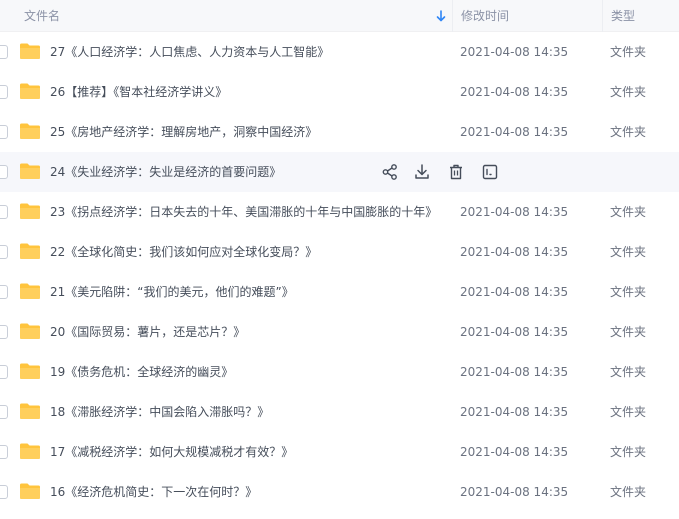 This screenshot has width=679, height=519. What do you see at coordinates (172, 292) in the screenshot?
I see `file-name: 21《美元陷阱：“我们的美元，他们的难题”》` at bounding box center [172, 292].